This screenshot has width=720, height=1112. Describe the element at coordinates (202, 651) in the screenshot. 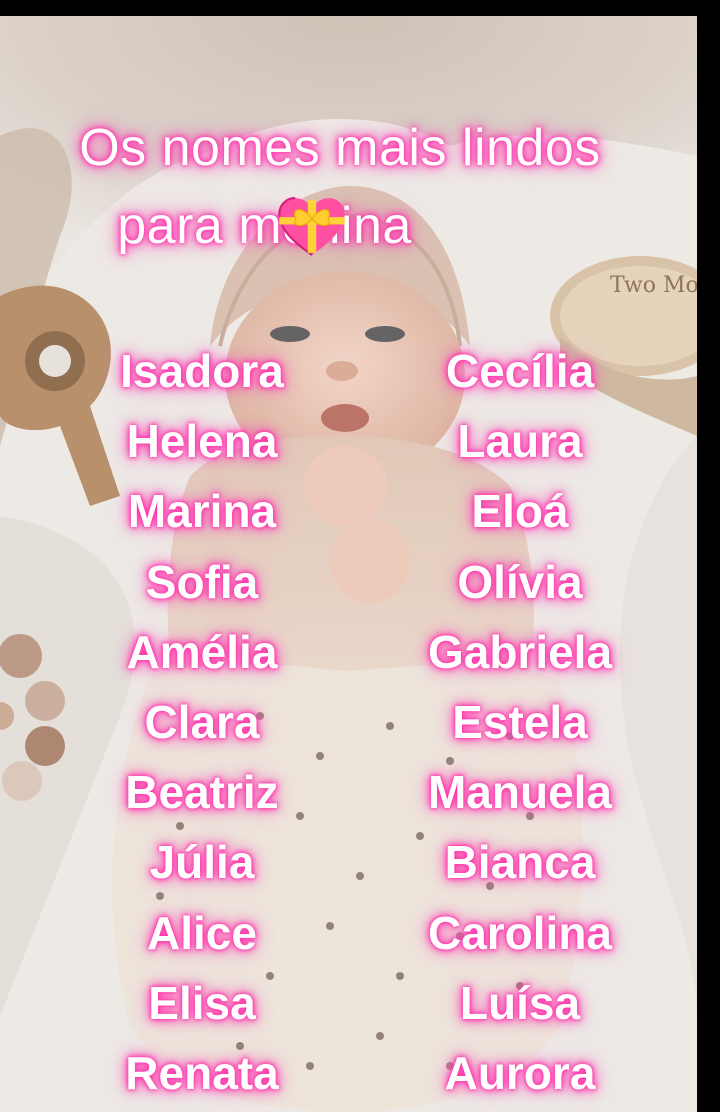

I see `name-left-5: Amélia` at that location.